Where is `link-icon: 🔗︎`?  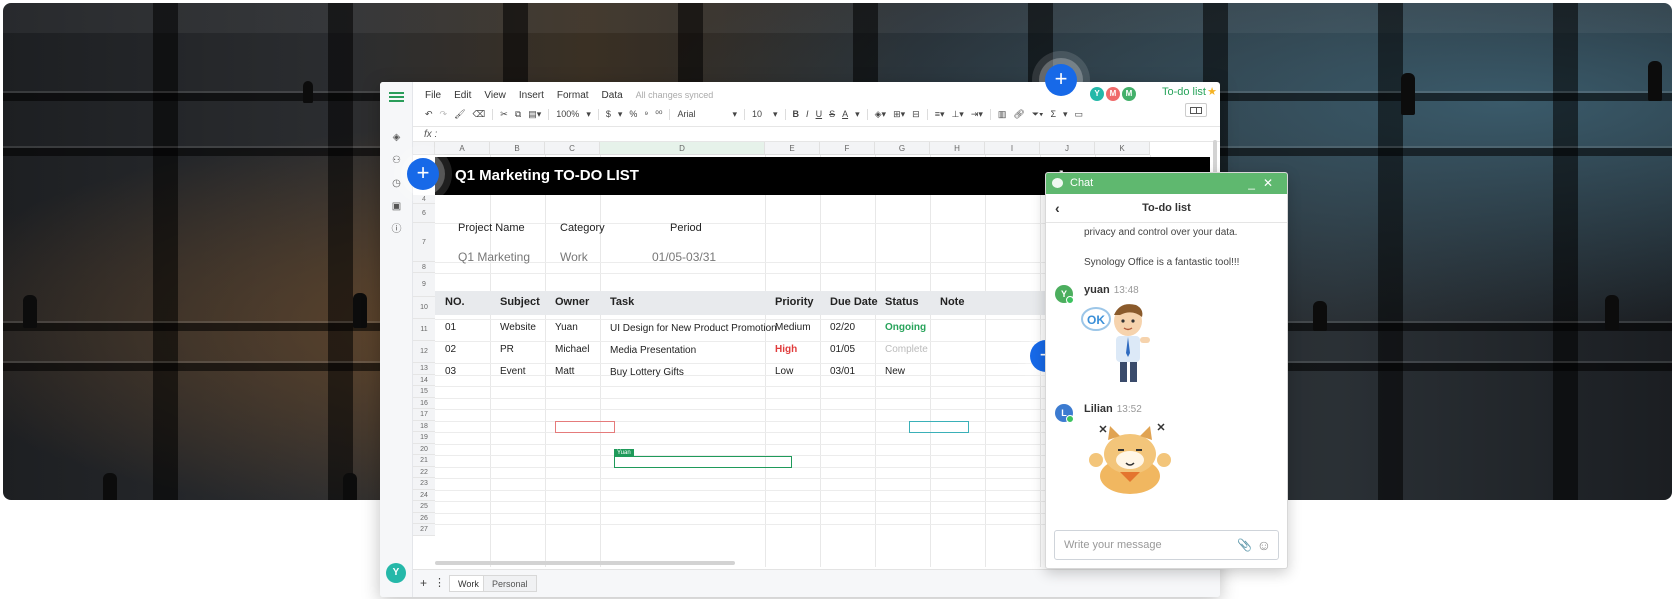 link-icon: 🔗︎ is located at coordinates (1018, 114).